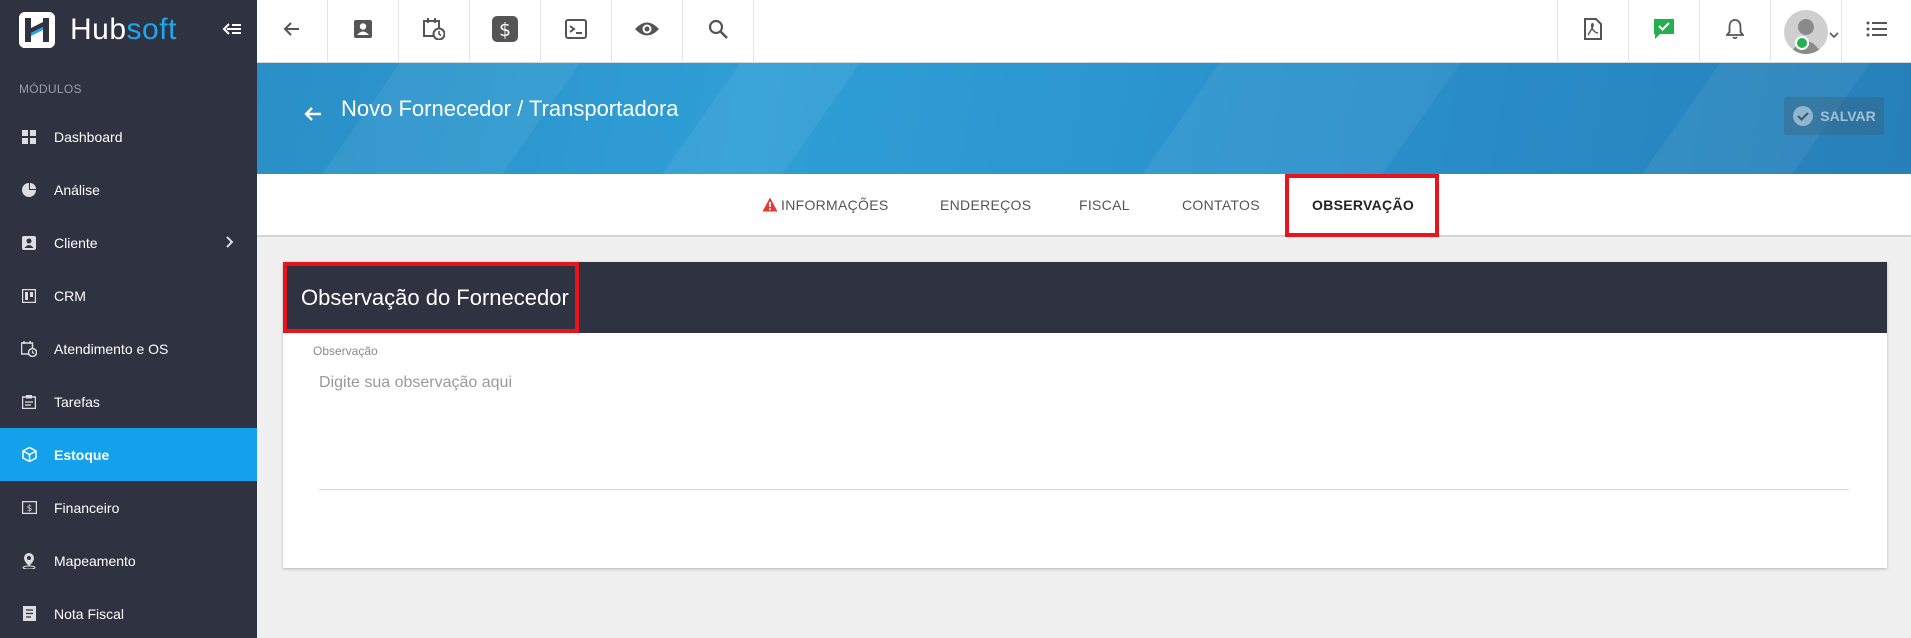 The width and height of the screenshot is (1911, 638). Describe the element at coordinates (29, 560) in the screenshot. I see `map-pin-icon` at that location.